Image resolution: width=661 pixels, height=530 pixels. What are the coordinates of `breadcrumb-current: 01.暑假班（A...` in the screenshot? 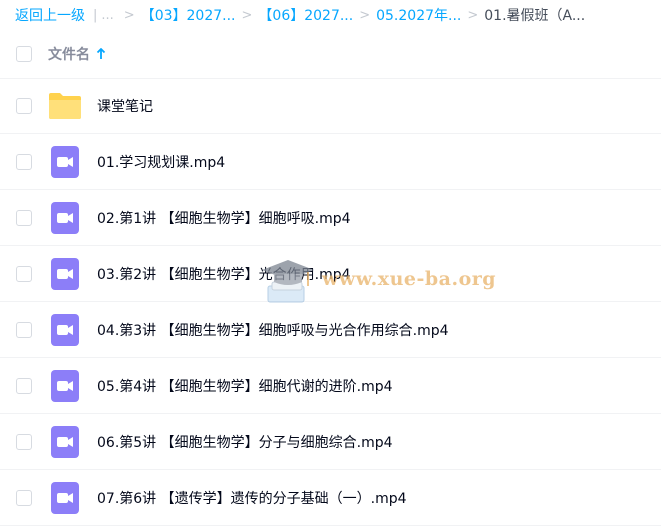 It's located at (535, 16).